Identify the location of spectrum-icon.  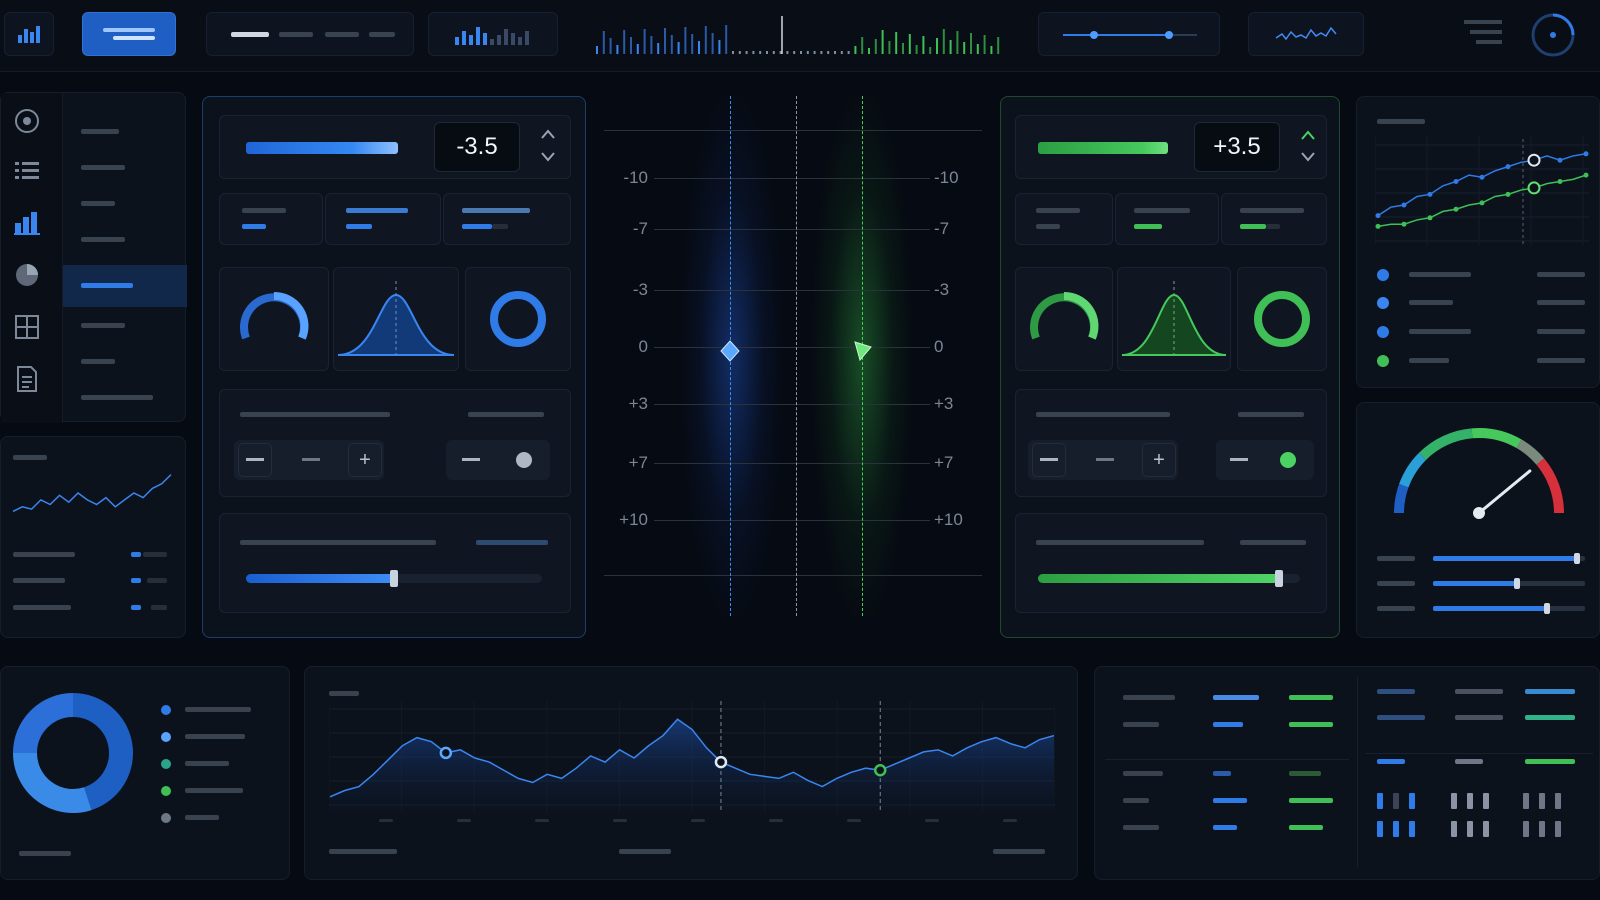
(799, 35).